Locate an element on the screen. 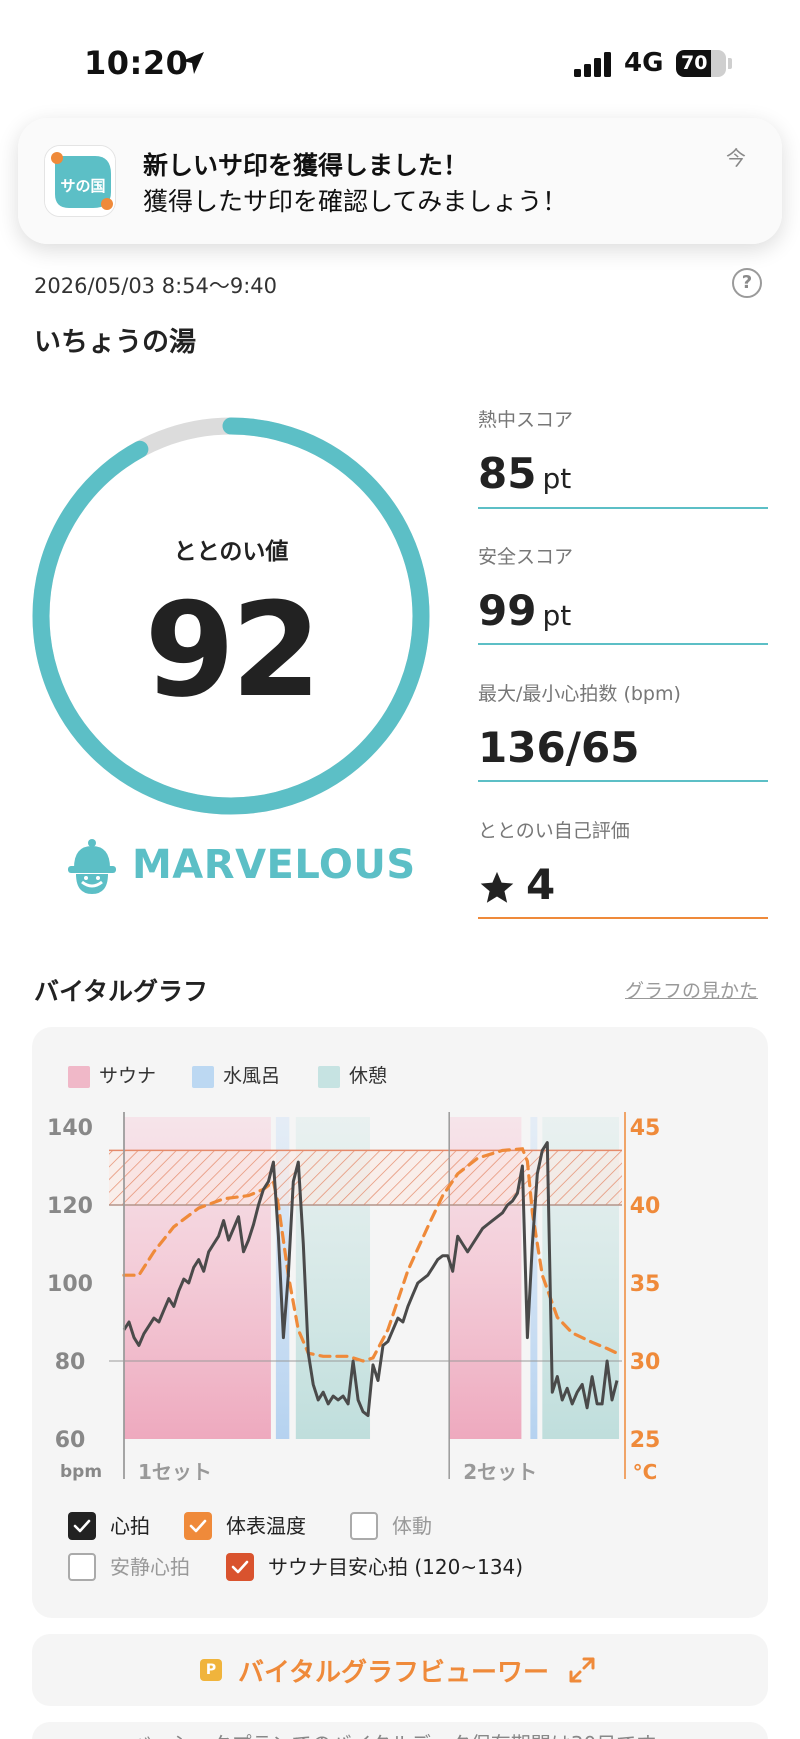 The height and width of the screenshot is (1739, 800). battery-icon: 70 is located at coordinates (701, 63).